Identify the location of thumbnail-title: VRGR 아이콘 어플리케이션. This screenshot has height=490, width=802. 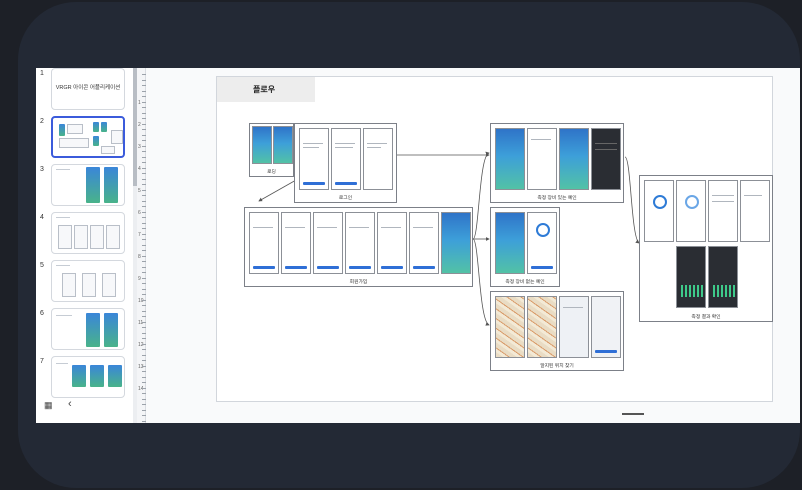
(88, 88).